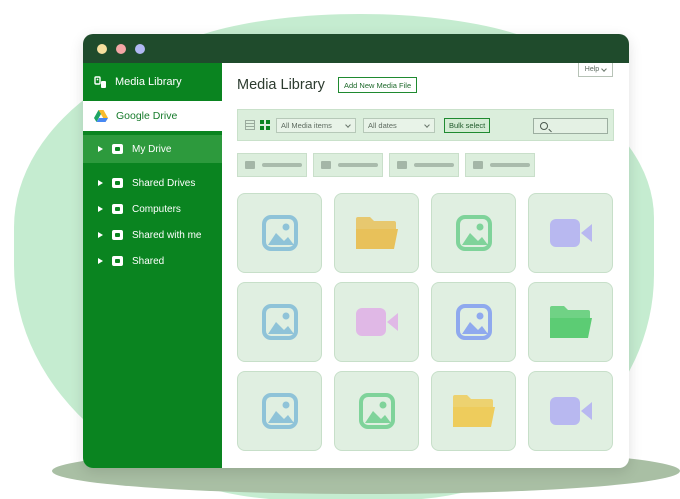 The width and height of the screenshot is (680, 499). Describe the element at coordinates (117, 183) in the screenshot. I see `shared-drives-icon` at that location.